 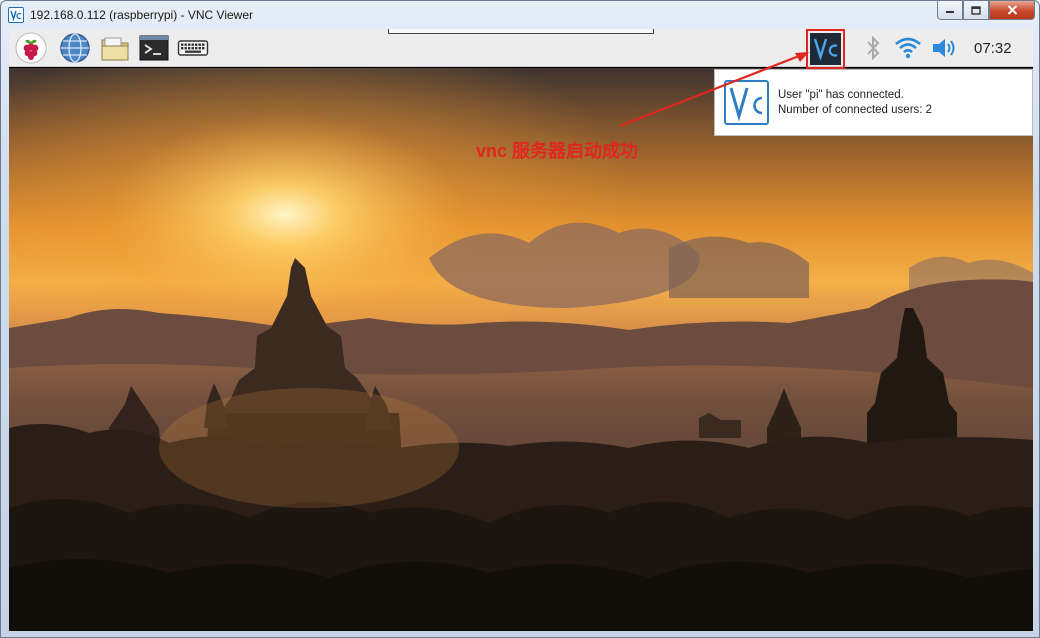 I want to click on notification-line-1: User "pi" has connected., so click(x=841, y=95).